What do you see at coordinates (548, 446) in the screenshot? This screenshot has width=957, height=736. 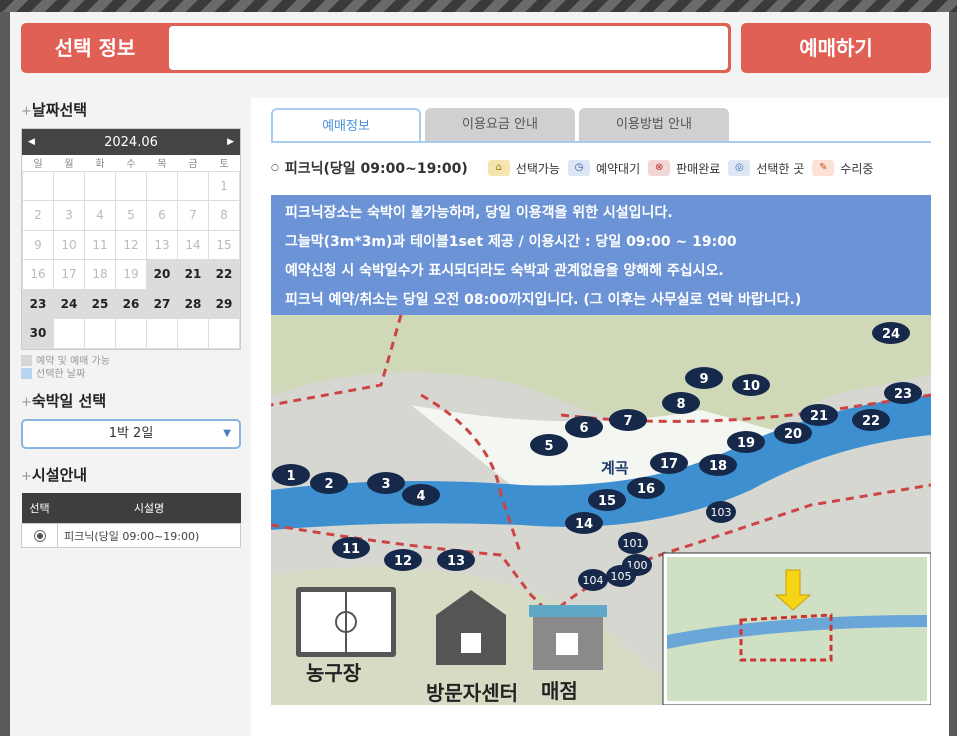 I see `picnic-spot-number: 5` at bounding box center [548, 446].